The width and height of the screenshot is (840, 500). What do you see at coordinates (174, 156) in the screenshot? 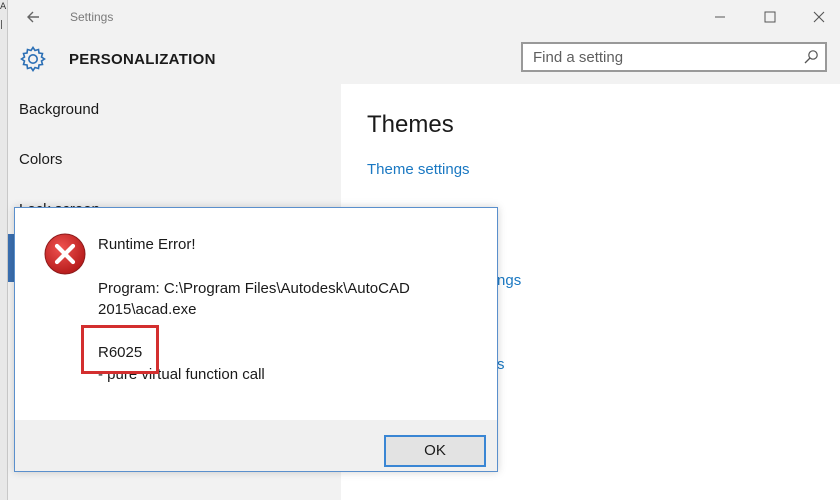
I see `sidebar-item-colors: Colors` at bounding box center [174, 156].